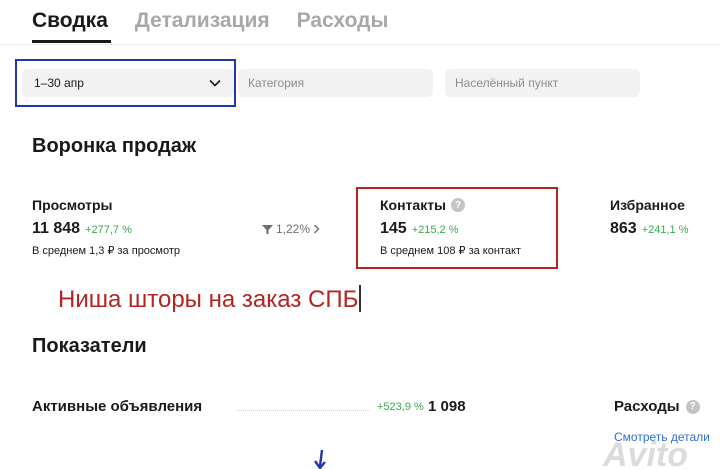  I want to click on category-select: Категория, so click(335, 83).